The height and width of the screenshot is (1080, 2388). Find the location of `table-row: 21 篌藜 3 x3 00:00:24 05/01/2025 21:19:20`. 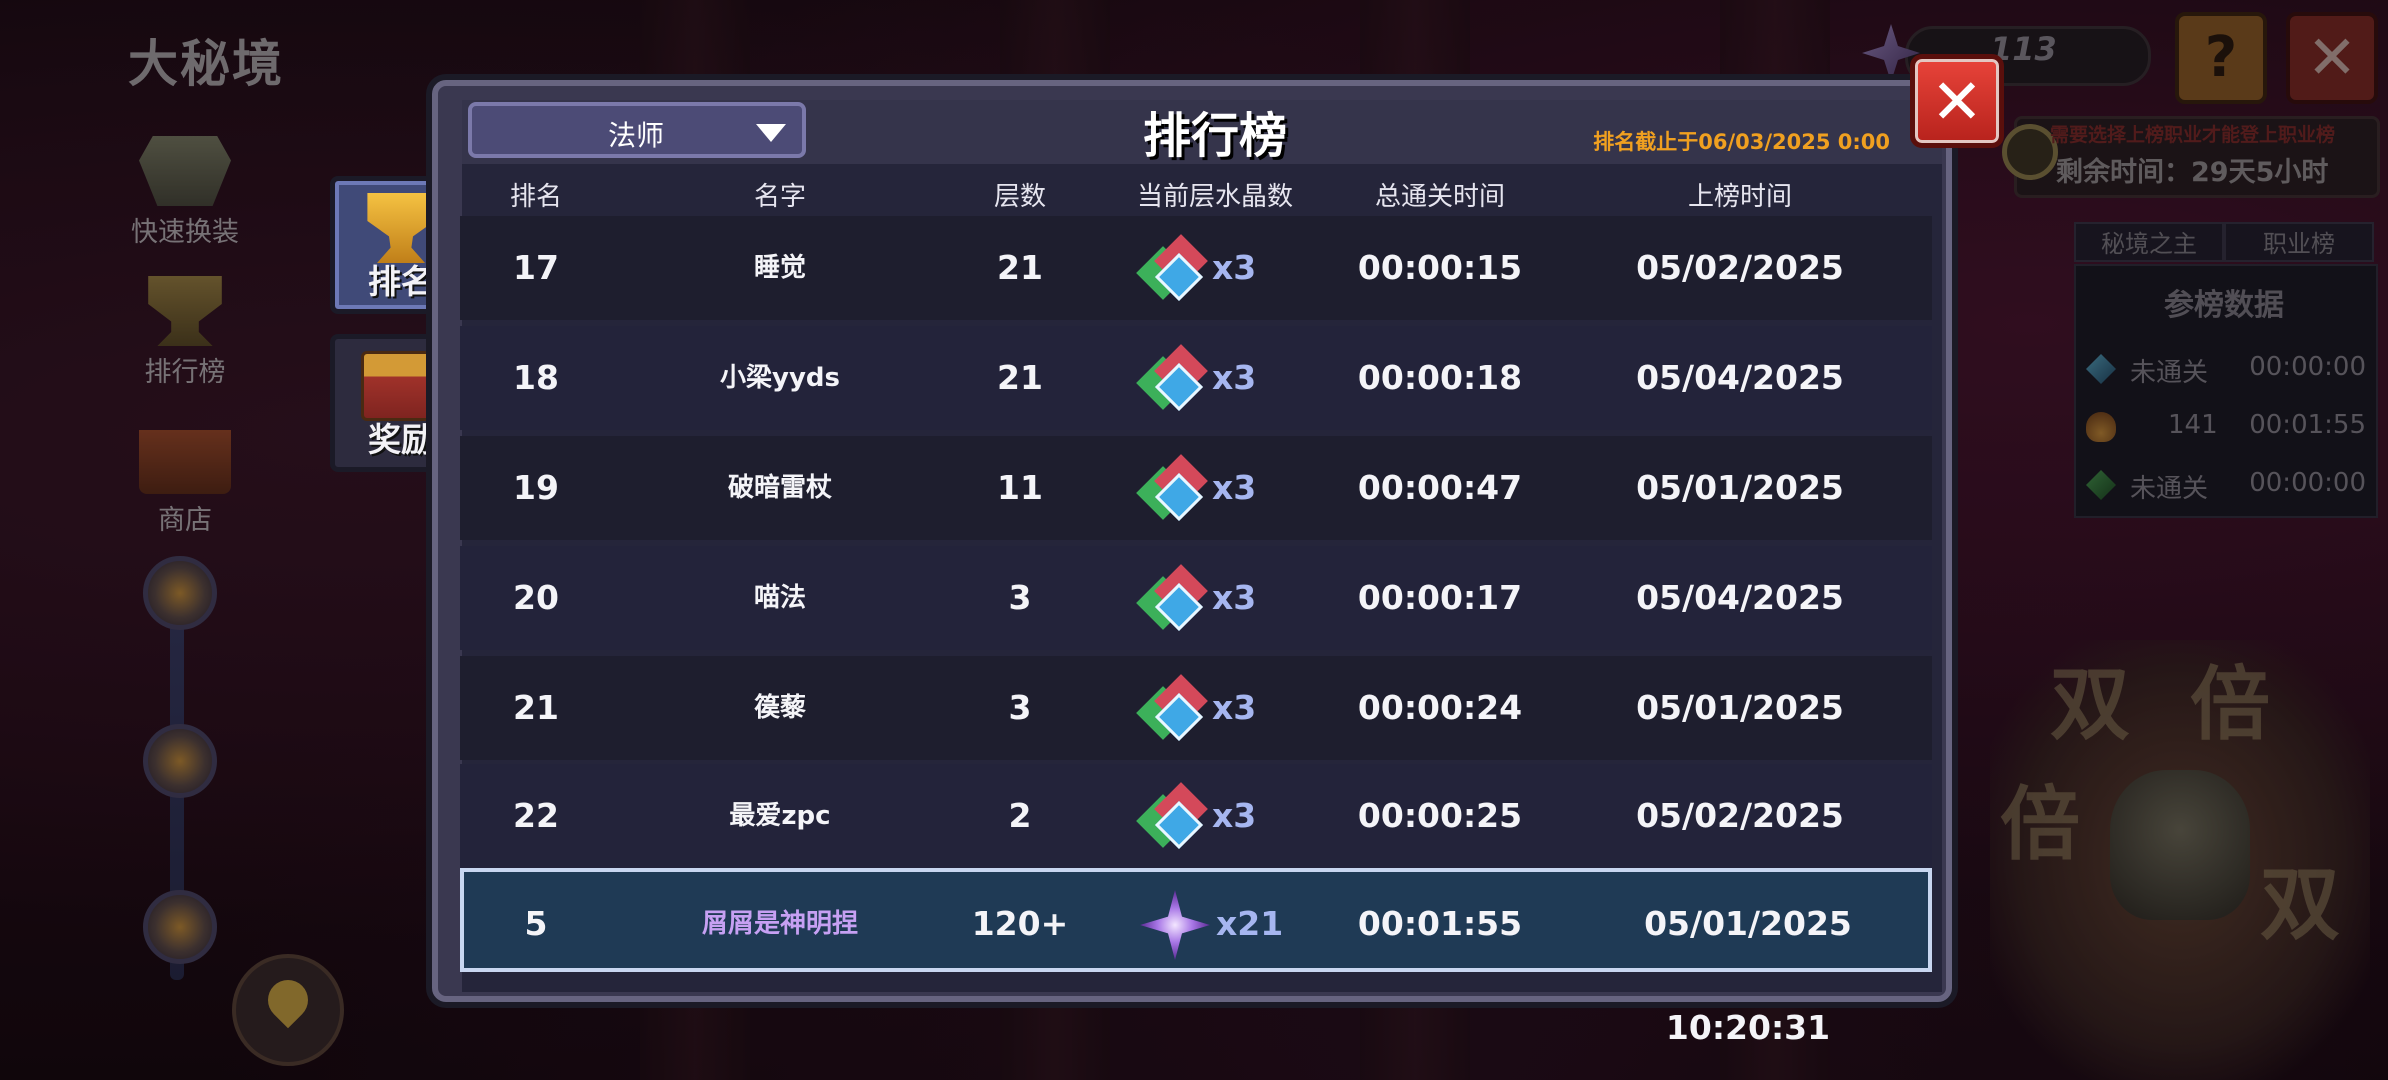

table-row: 21 篌藜 3 x3 00:00:24 05/01/2025 21:19:20 is located at coordinates (1196, 743).